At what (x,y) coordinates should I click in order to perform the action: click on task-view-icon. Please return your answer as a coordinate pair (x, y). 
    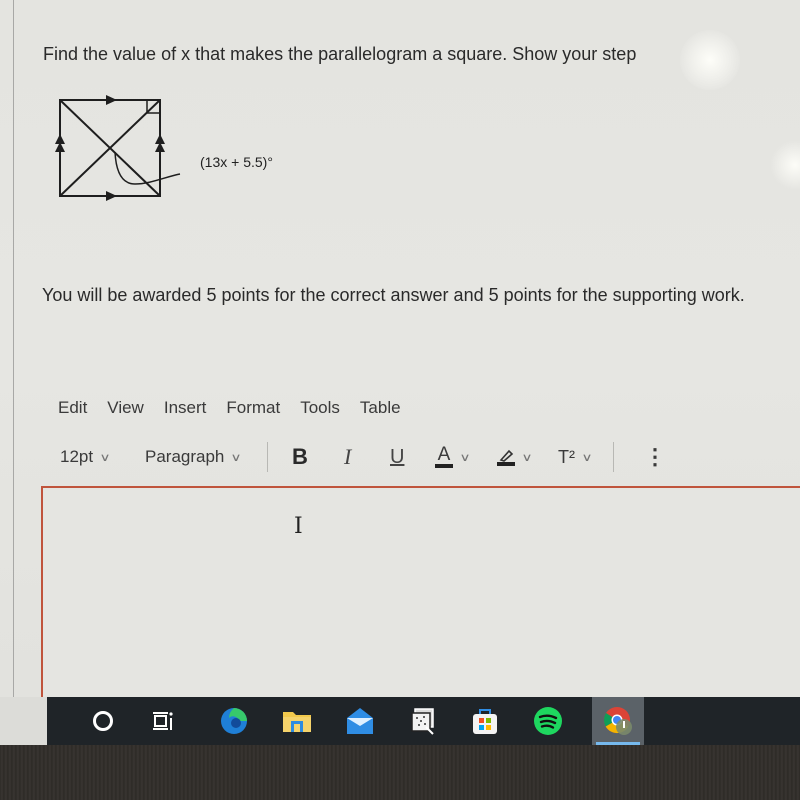
    Looking at the image, I should click on (163, 721).